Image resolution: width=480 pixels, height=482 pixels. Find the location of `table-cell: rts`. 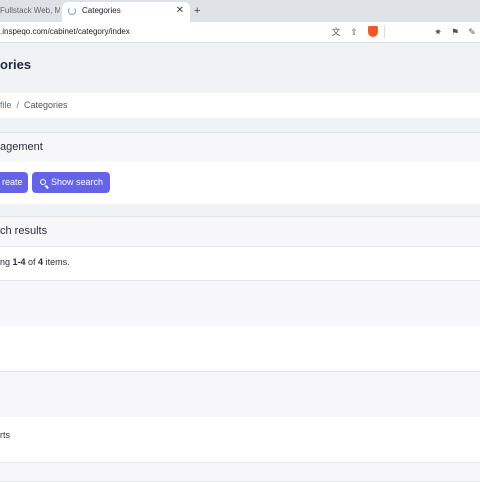

table-cell: rts is located at coordinates (5, 435).